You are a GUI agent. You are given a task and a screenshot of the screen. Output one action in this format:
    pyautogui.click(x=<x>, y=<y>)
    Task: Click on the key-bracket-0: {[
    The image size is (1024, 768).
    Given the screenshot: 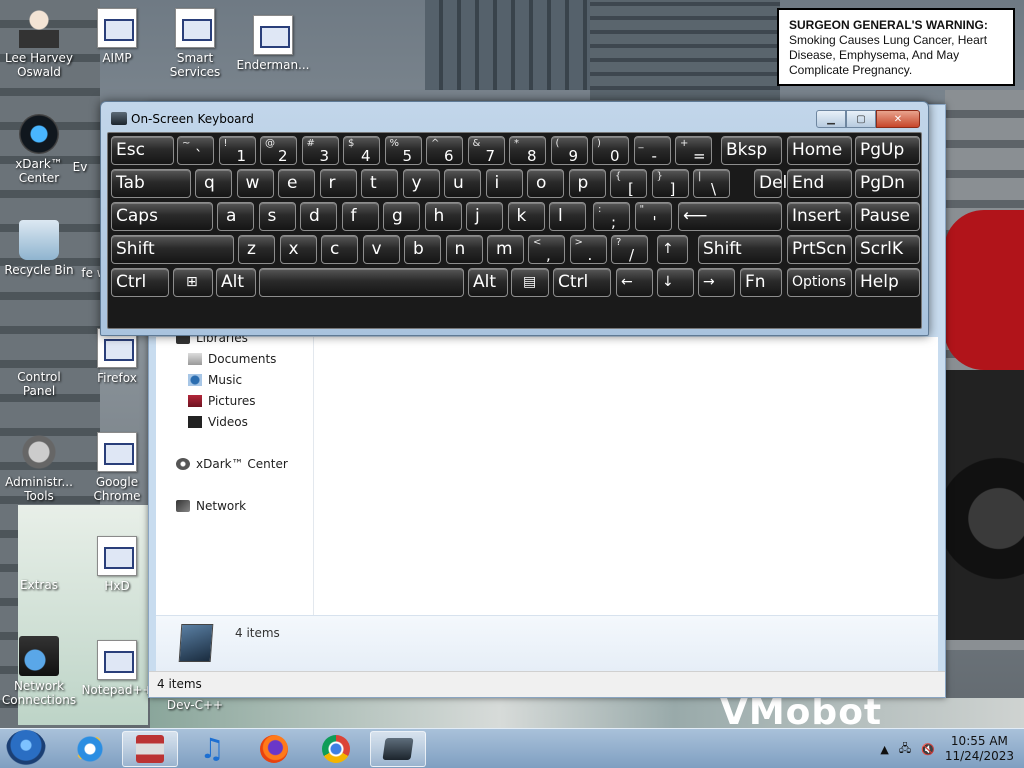 What is the action you would take?
    pyautogui.click(x=628, y=183)
    